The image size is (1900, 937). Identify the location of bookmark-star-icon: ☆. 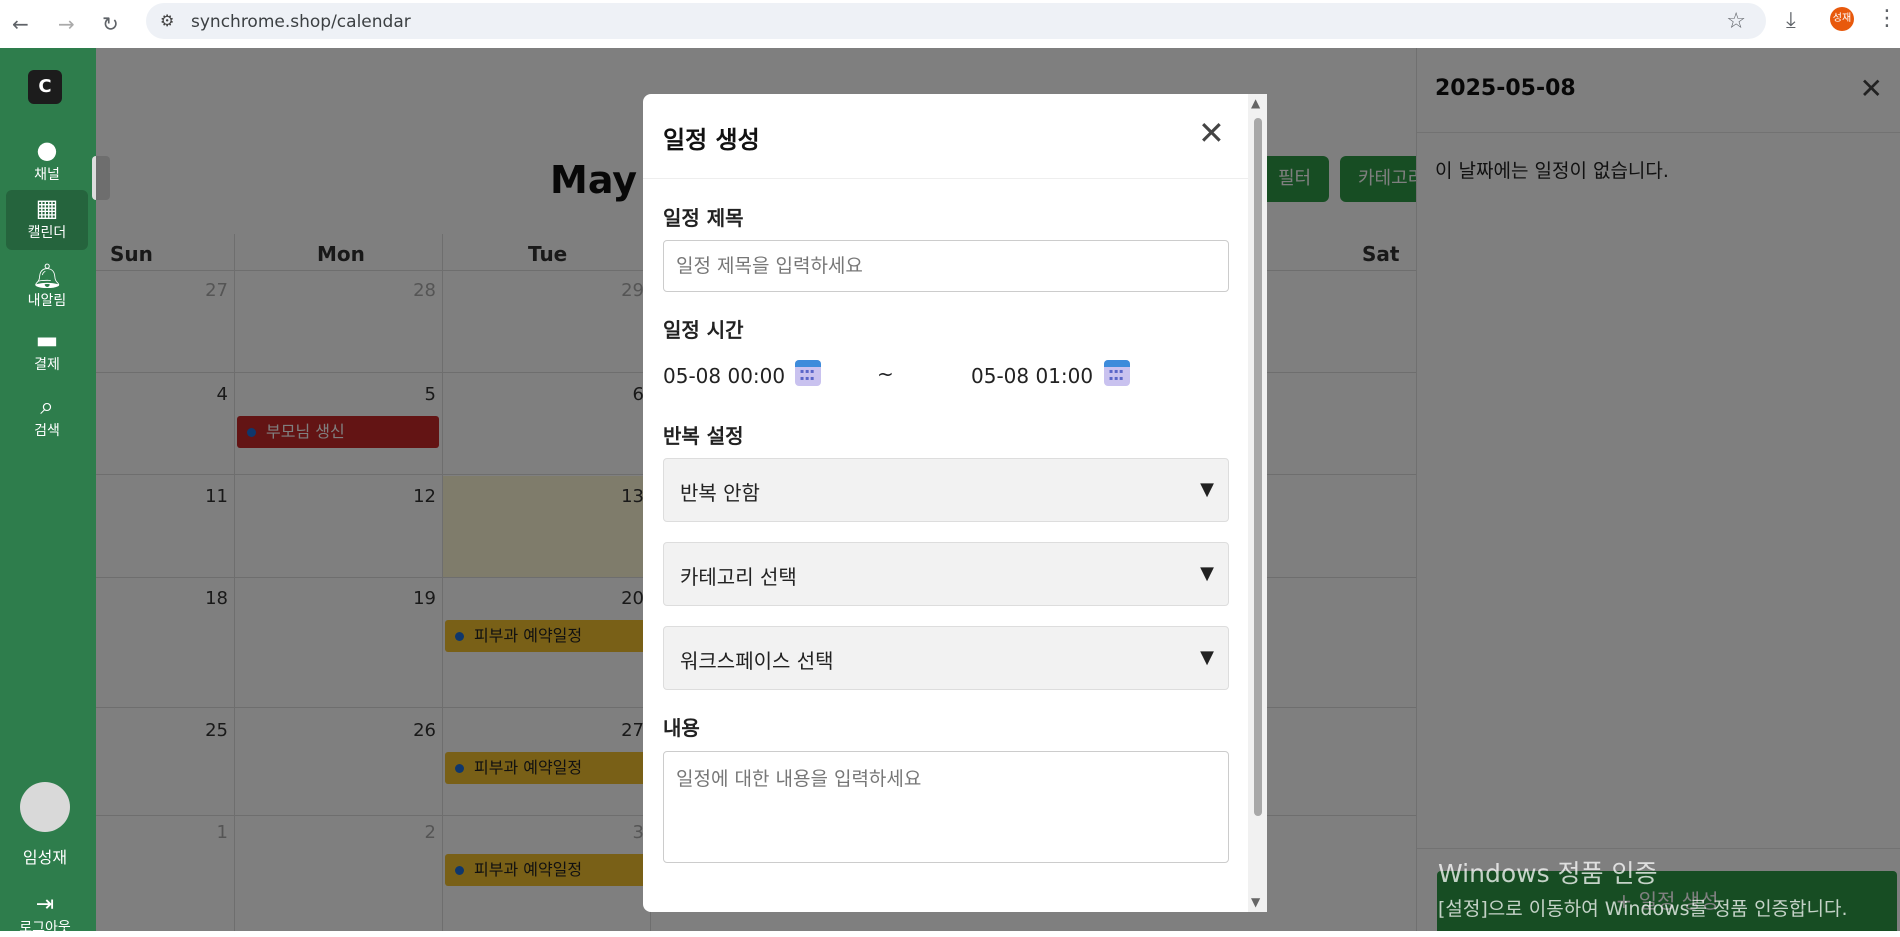
(1736, 21).